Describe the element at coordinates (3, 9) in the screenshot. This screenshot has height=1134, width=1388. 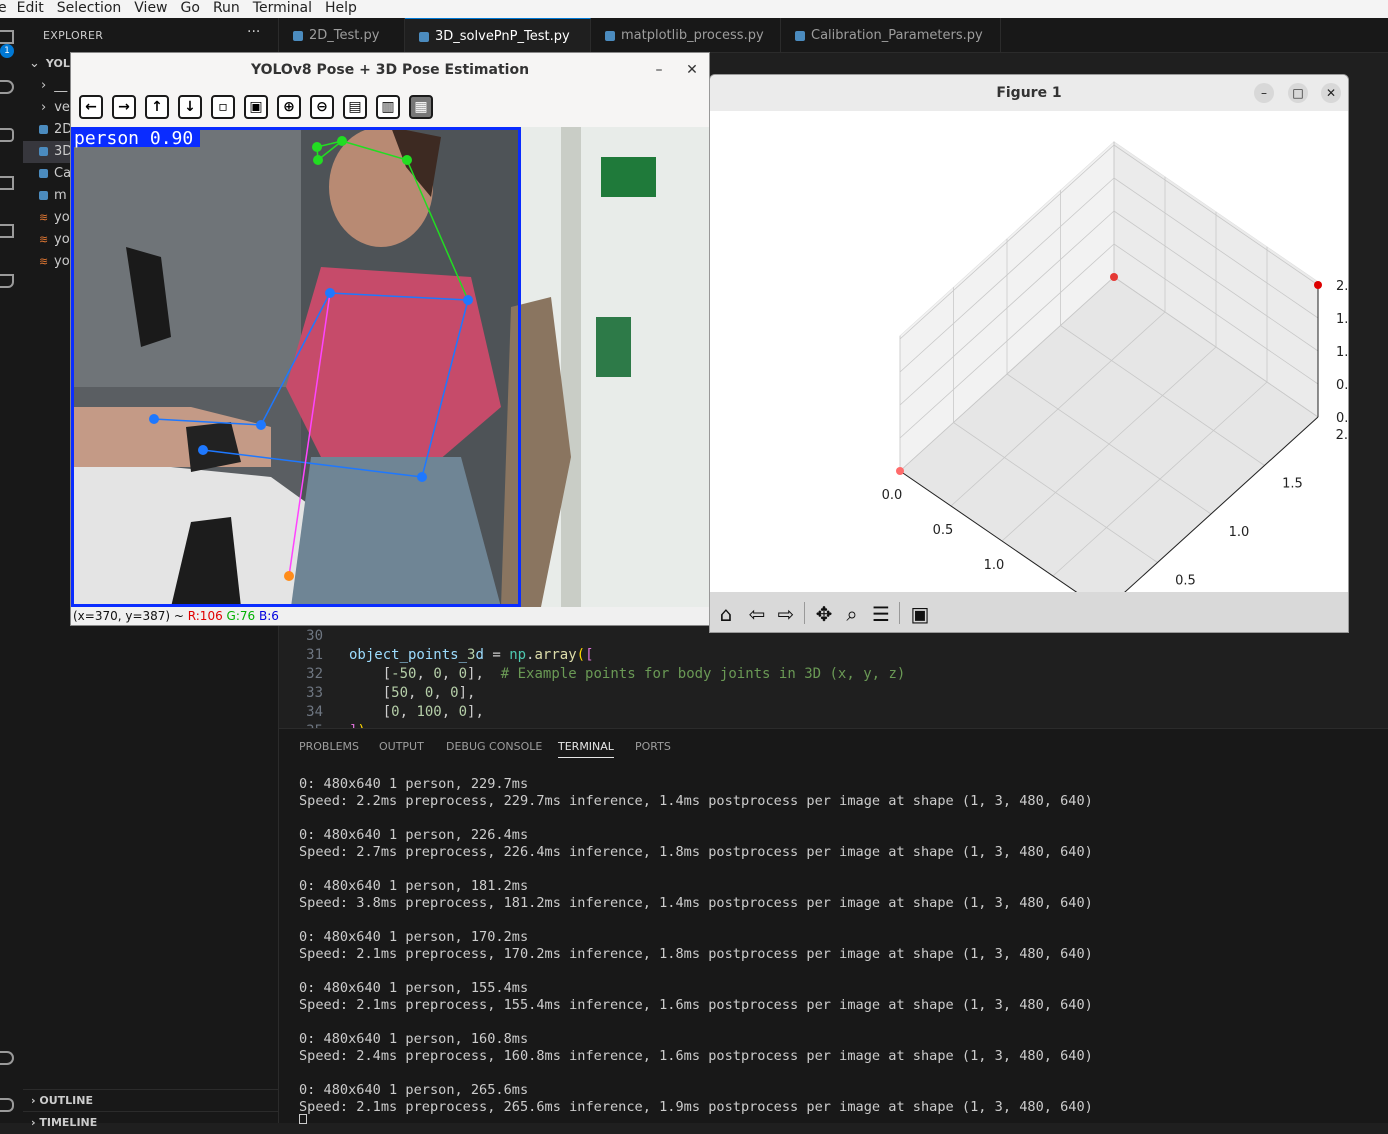
I see `menu-item-0: e` at that location.